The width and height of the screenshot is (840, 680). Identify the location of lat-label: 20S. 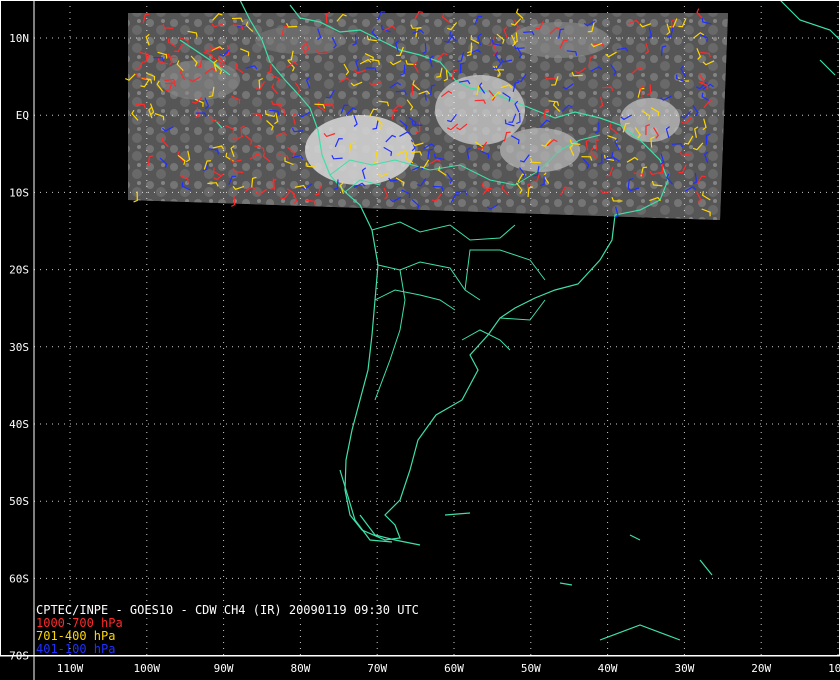
(19, 270).